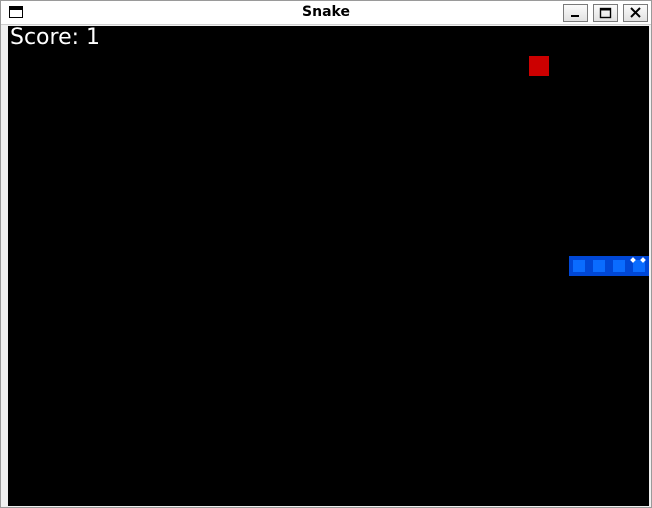  Describe the element at coordinates (55, 38) in the screenshot. I see `score-label: Score: 1` at that location.